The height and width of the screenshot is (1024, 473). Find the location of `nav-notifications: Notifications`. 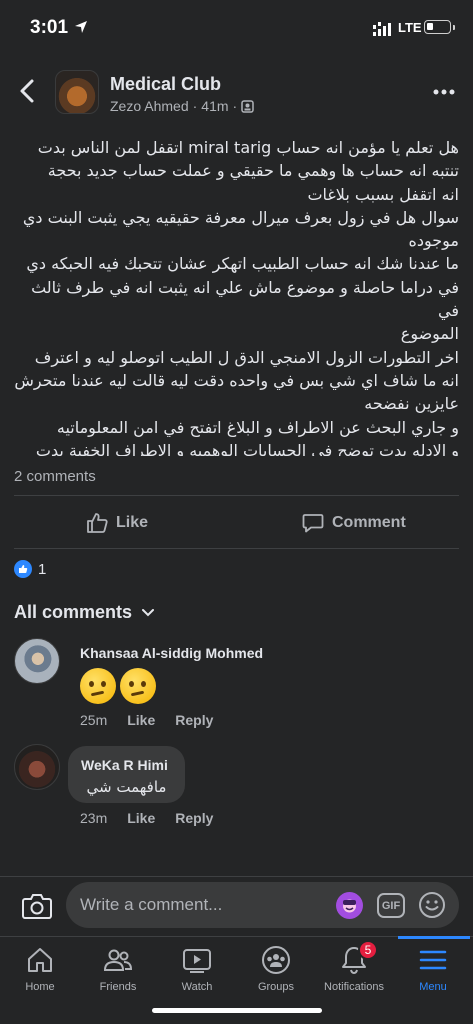

nav-notifications: Notifications is located at coordinates (354, 969).